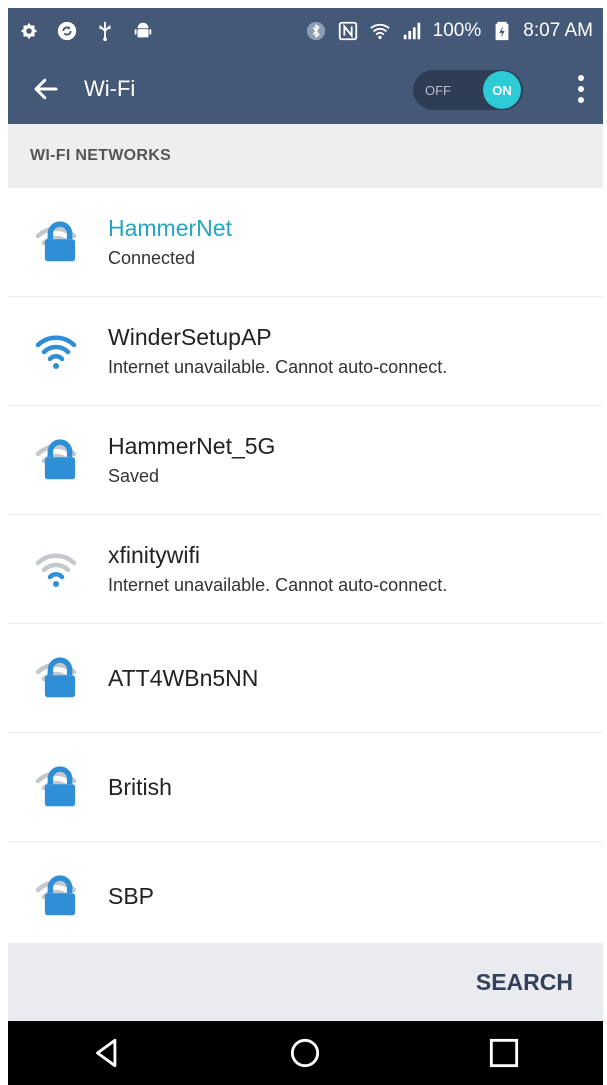 The width and height of the screenshot is (607, 1085). What do you see at coordinates (581, 89) in the screenshot?
I see `overflow-menu-icon` at bounding box center [581, 89].